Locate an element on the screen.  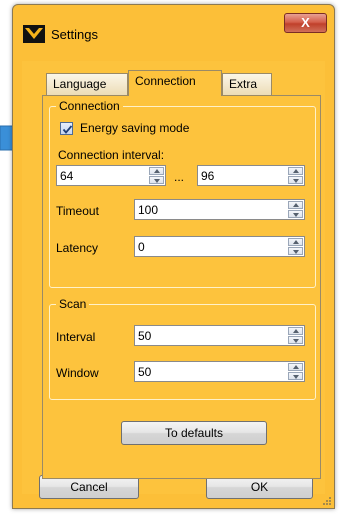
tab-extra: Extra is located at coordinates (247, 84).